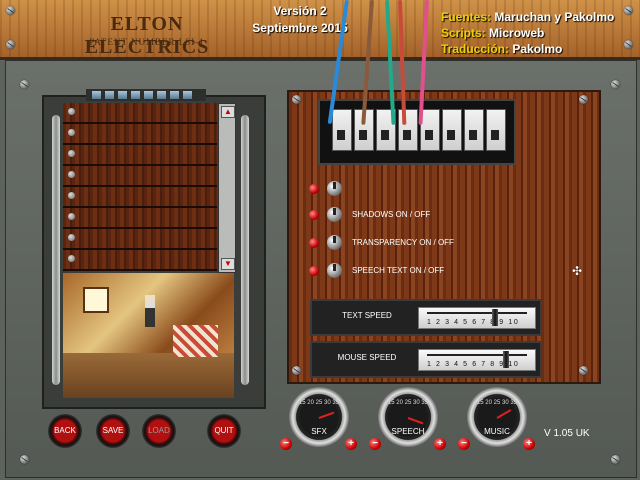 The image size is (640, 480). What do you see at coordinates (440, 444) in the screenshot?
I see `speech-plus-button: +` at bounding box center [440, 444].